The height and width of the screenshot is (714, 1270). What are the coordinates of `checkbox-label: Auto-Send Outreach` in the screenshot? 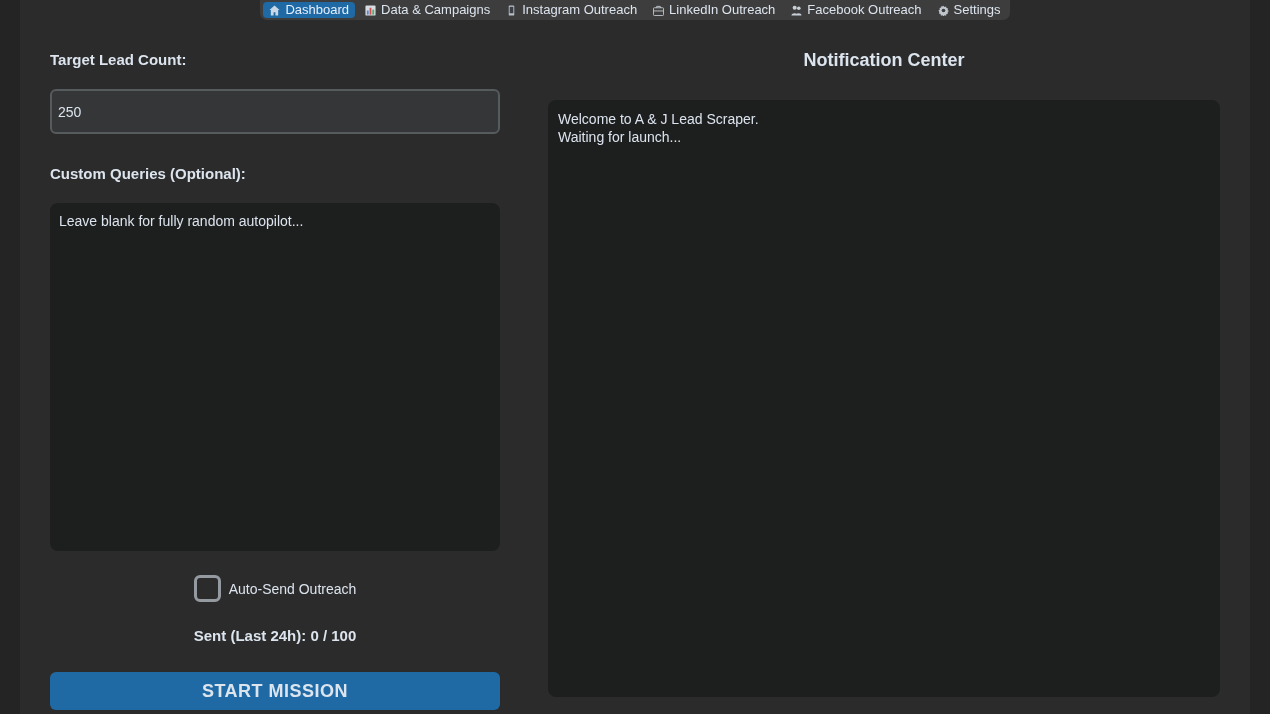 It's located at (292, 588).